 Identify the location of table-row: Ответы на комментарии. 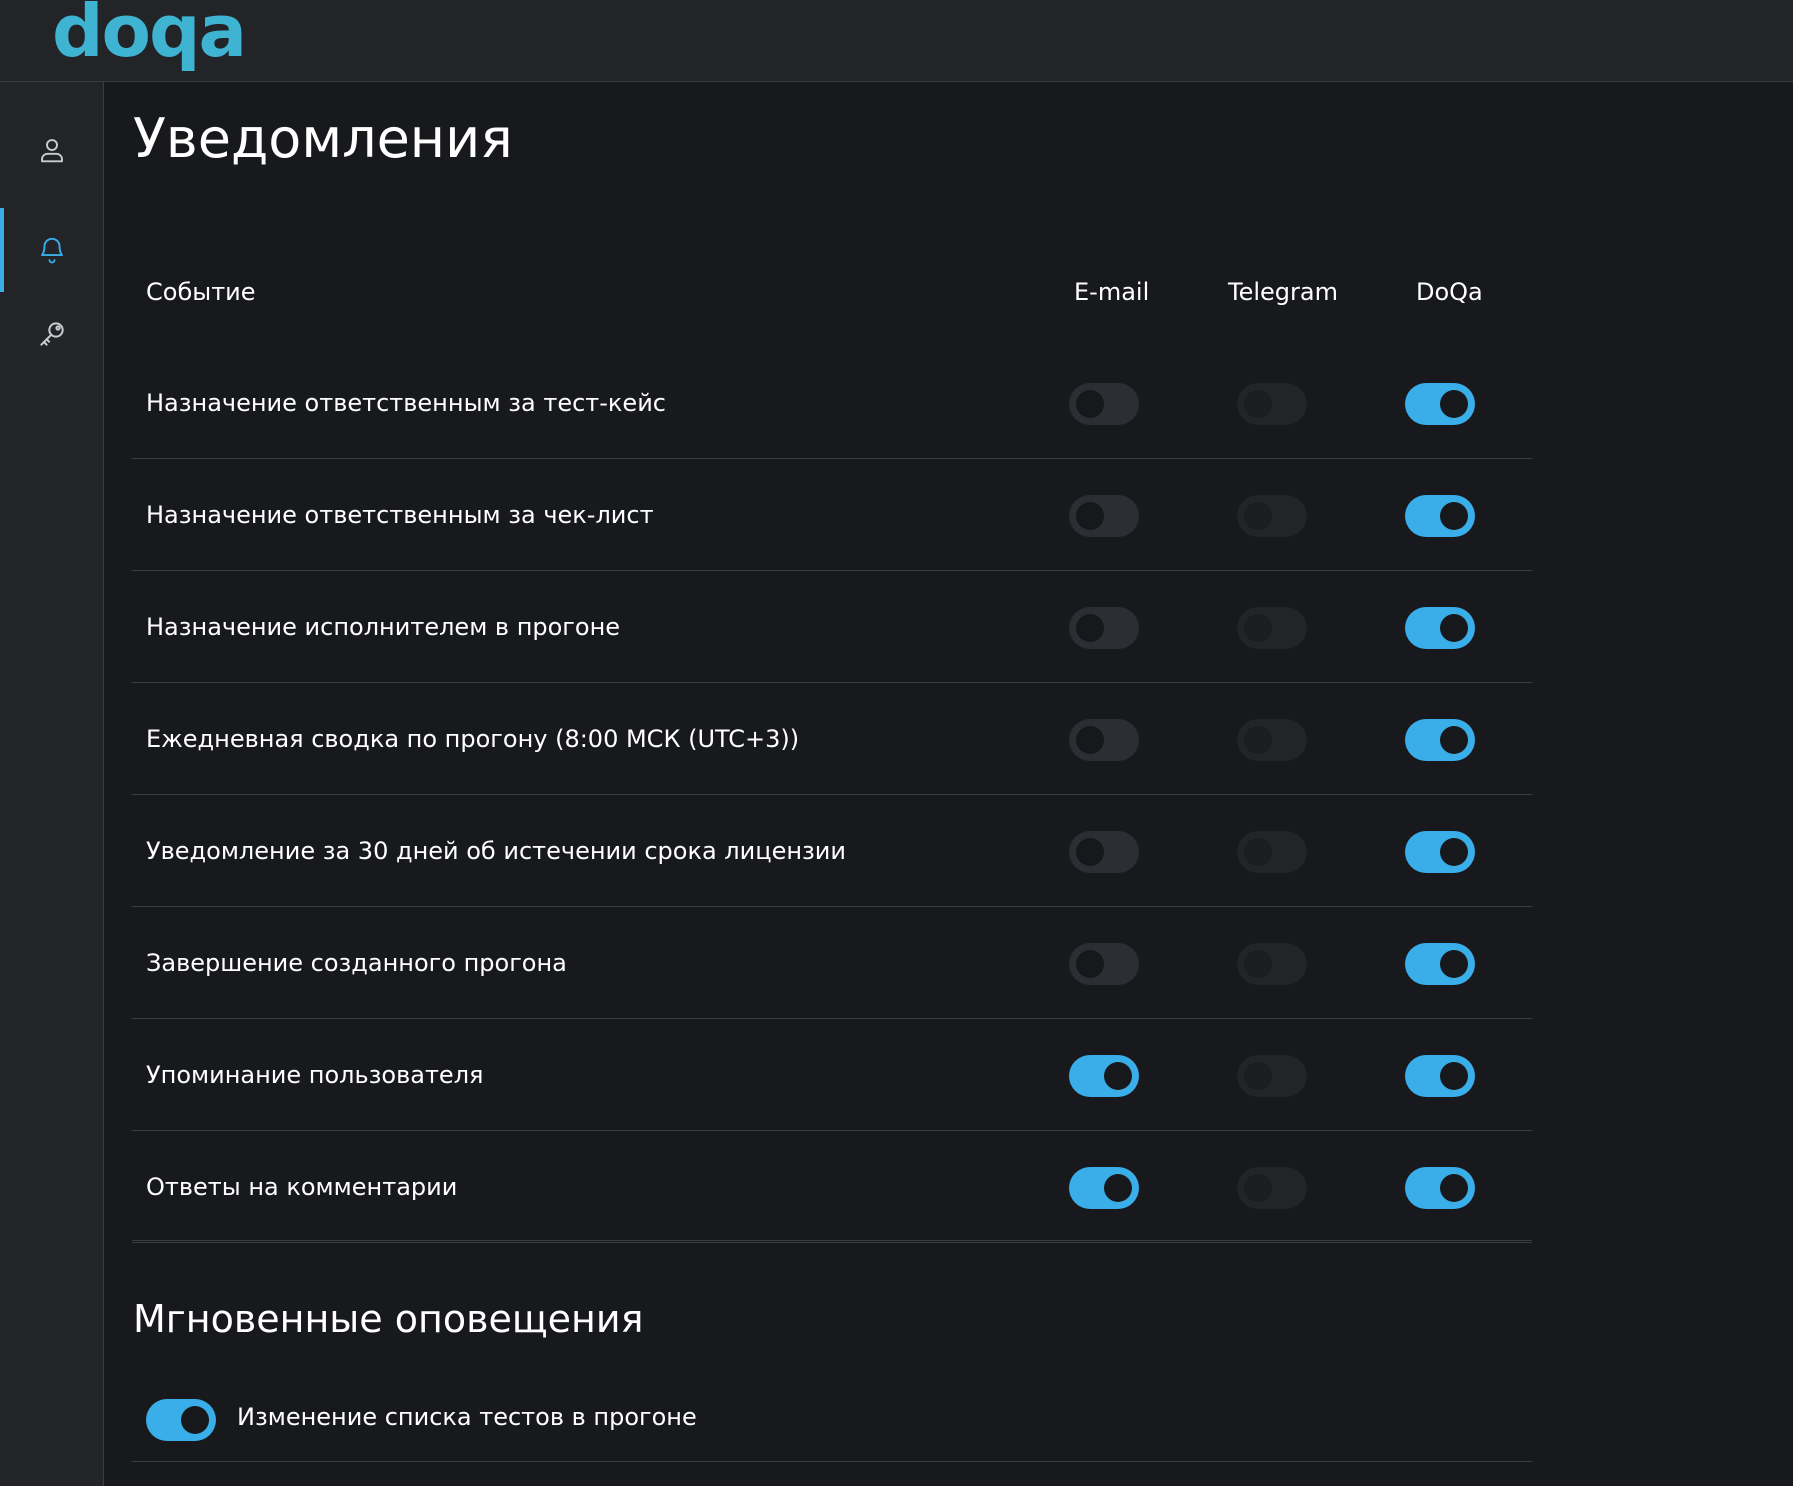
(832, 1187).